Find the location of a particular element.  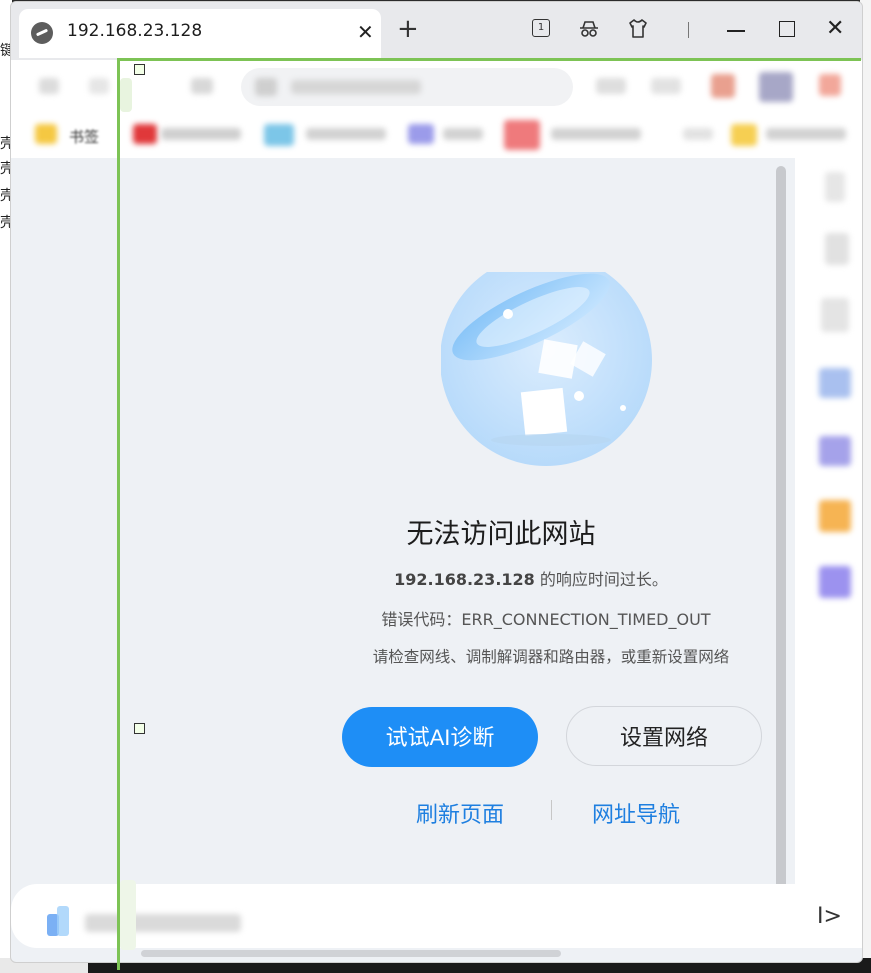

bookmark-item-label: 书签 is located at coordinates (84, 136).